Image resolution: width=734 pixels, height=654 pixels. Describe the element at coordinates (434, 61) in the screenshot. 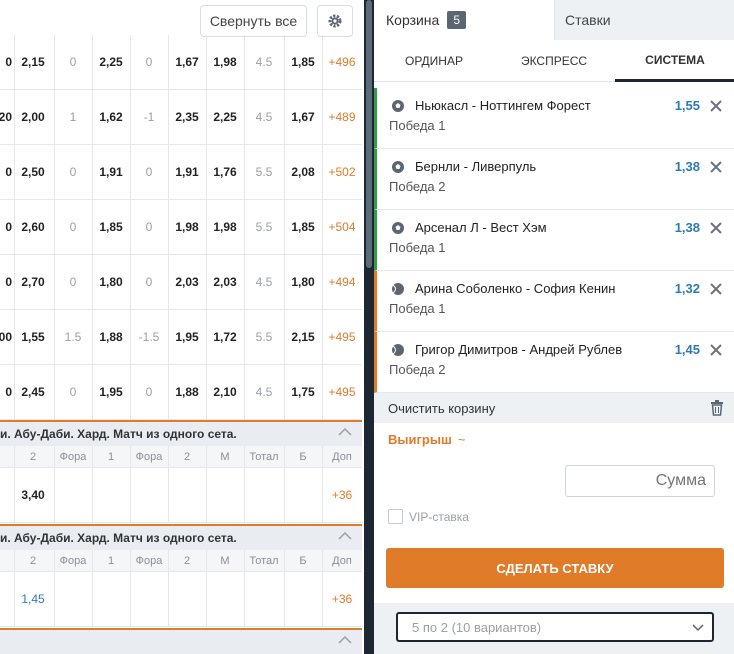

I see `tab-single: ОРДИНАР` at that location.